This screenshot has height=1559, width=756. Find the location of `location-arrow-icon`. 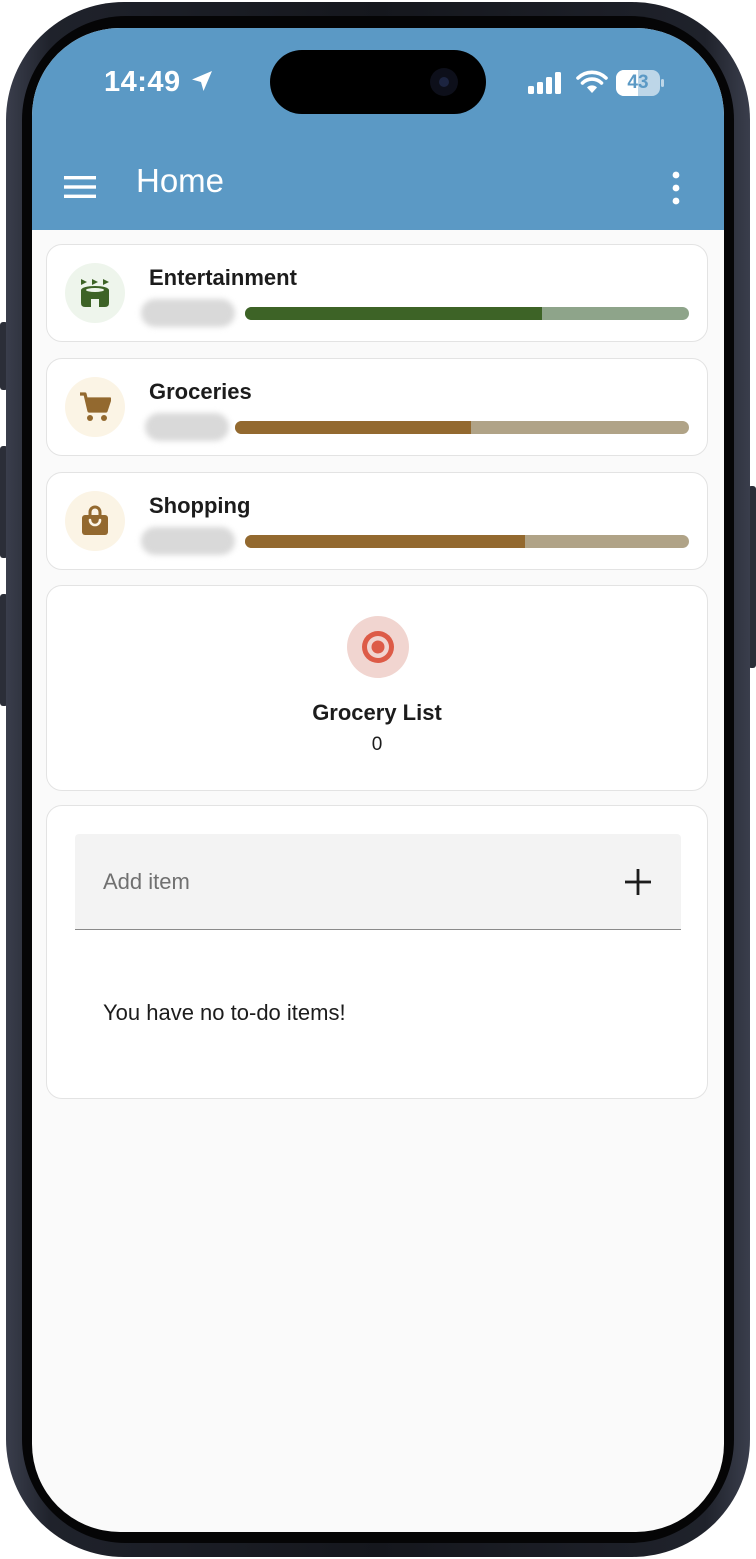

location-arrow-icon is located at coordinates (202, 81).